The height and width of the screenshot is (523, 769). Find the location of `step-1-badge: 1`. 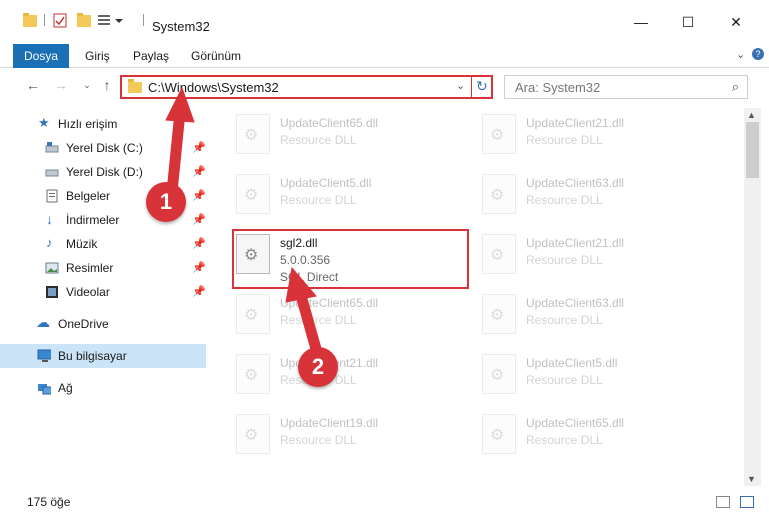

step-1-badge: 1 is located at coordinates (166, 202).